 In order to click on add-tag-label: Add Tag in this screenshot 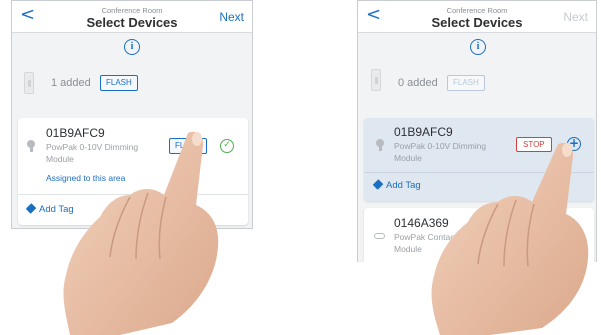, I will do `click(403, 185)`.